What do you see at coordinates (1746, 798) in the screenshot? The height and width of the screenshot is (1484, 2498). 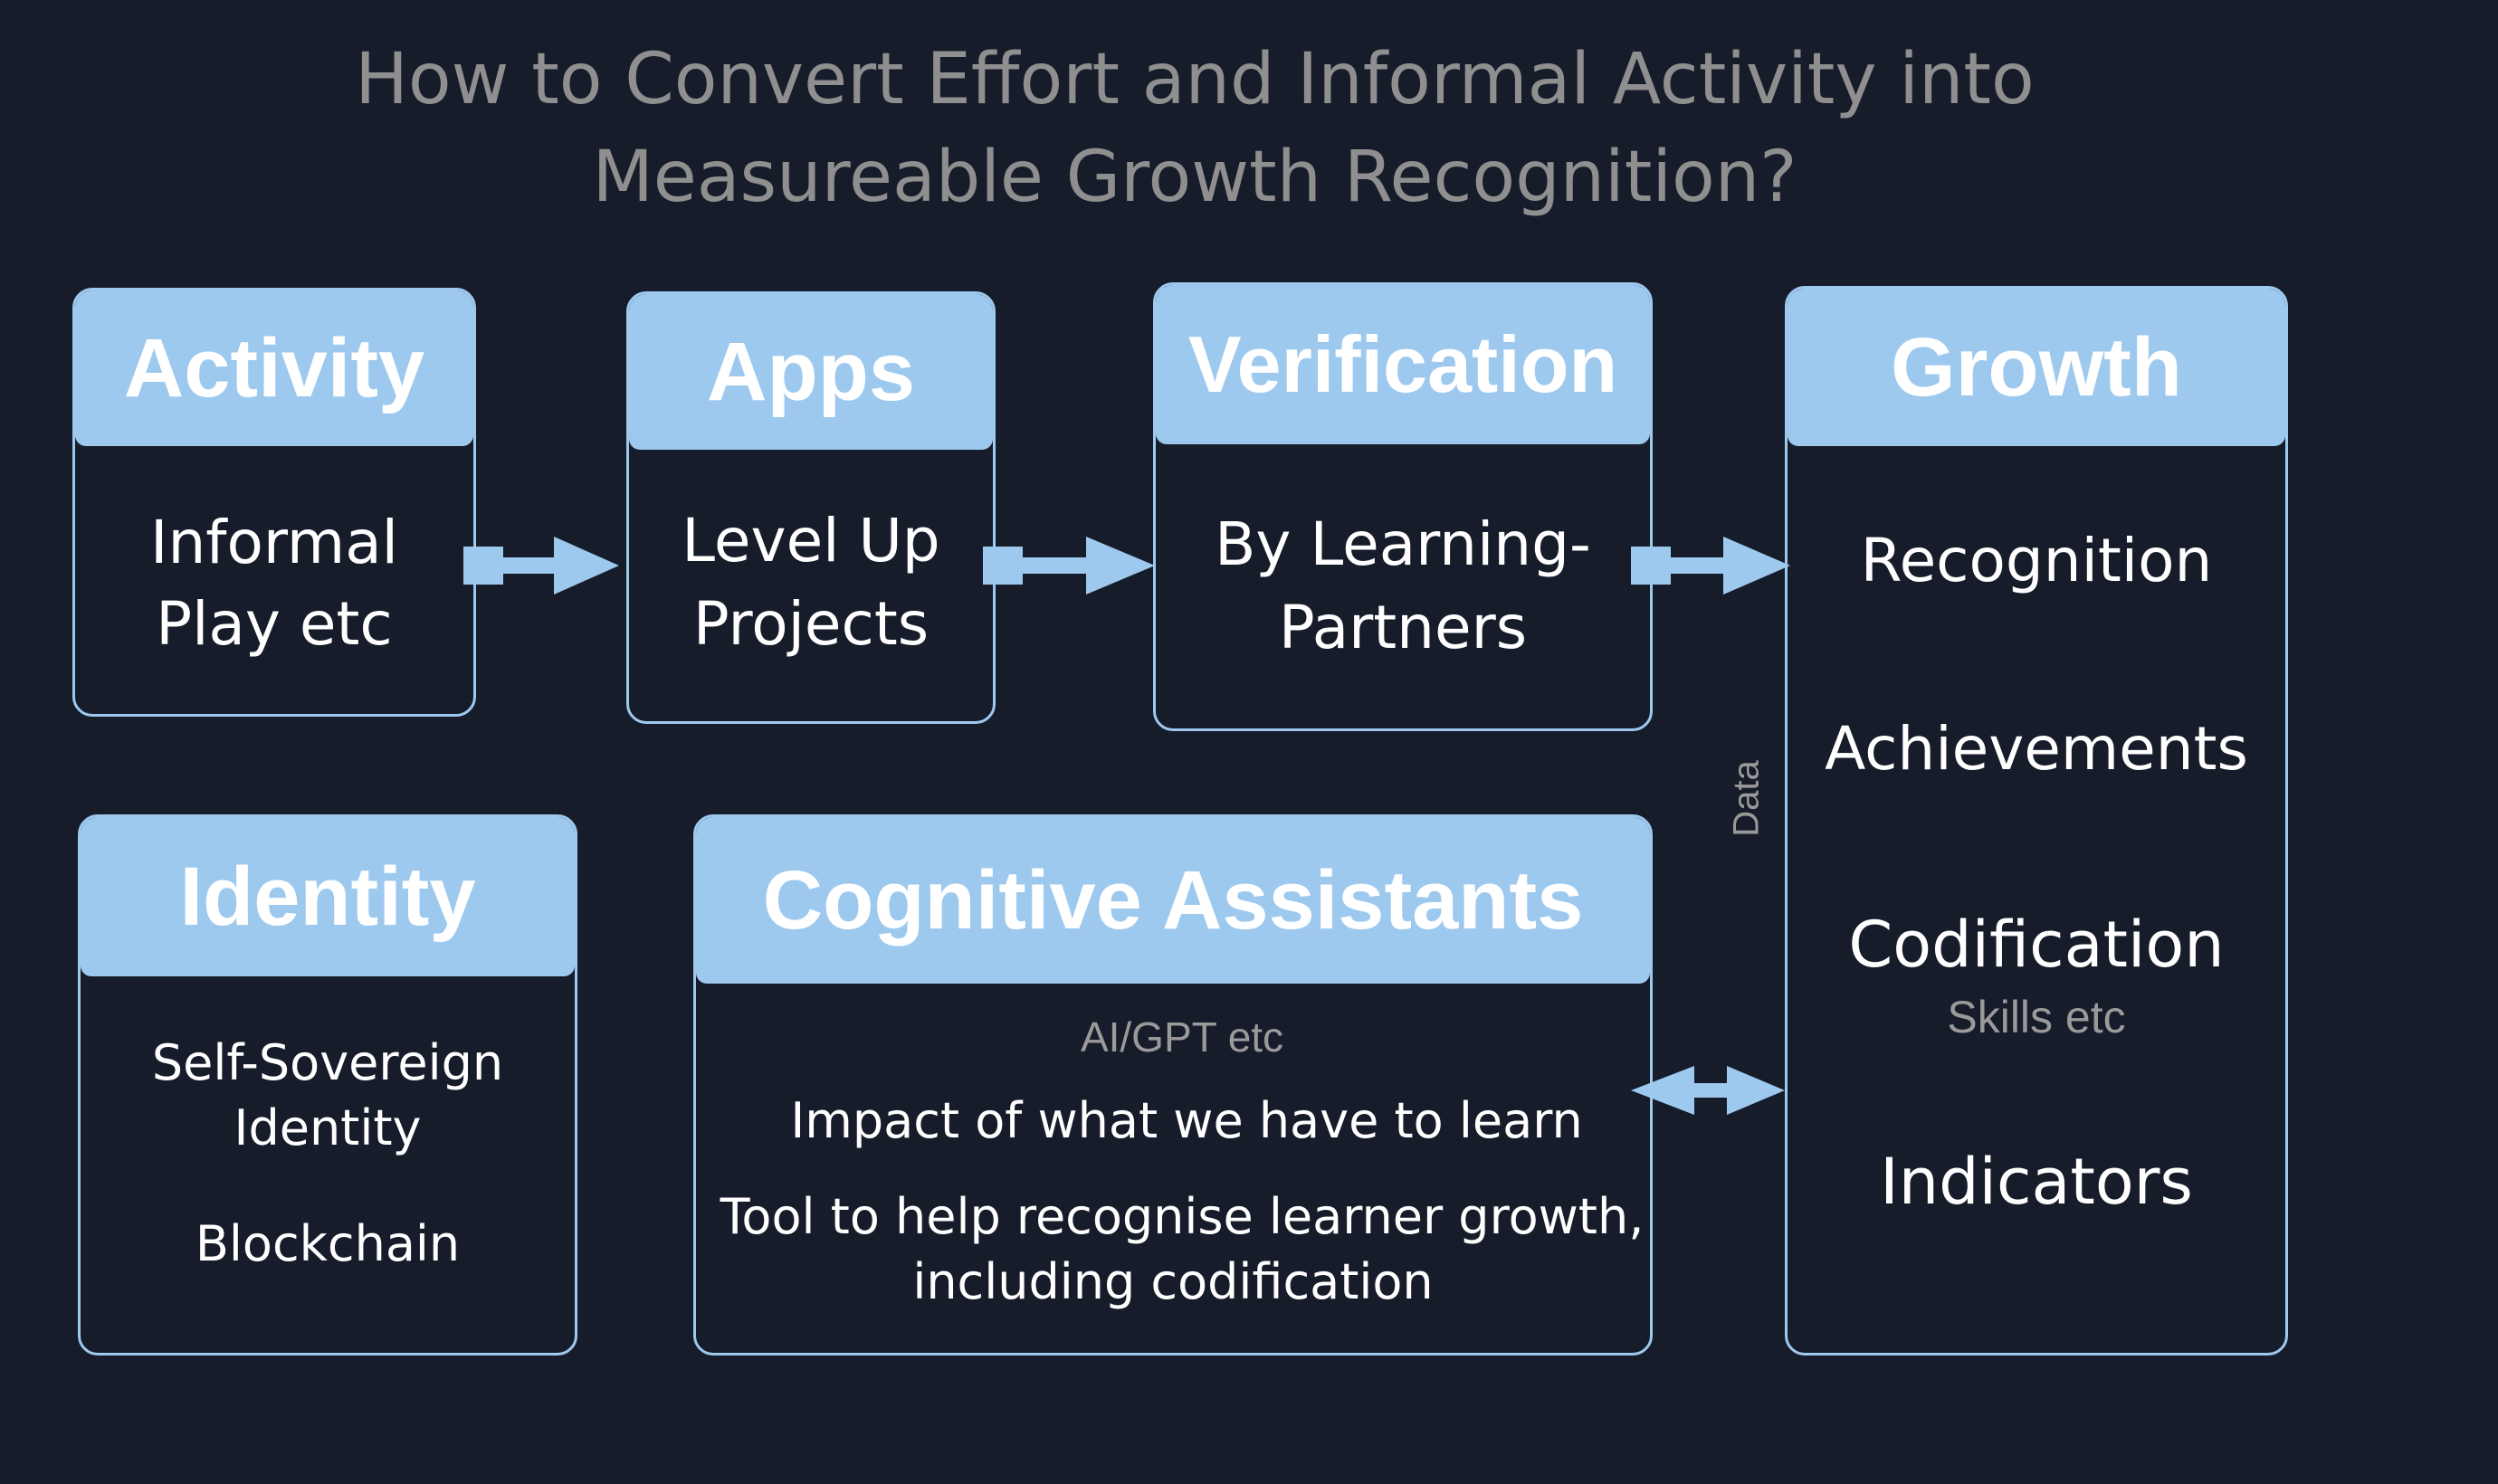 I see `data-label: Data` at bounding box center [1746, 798].